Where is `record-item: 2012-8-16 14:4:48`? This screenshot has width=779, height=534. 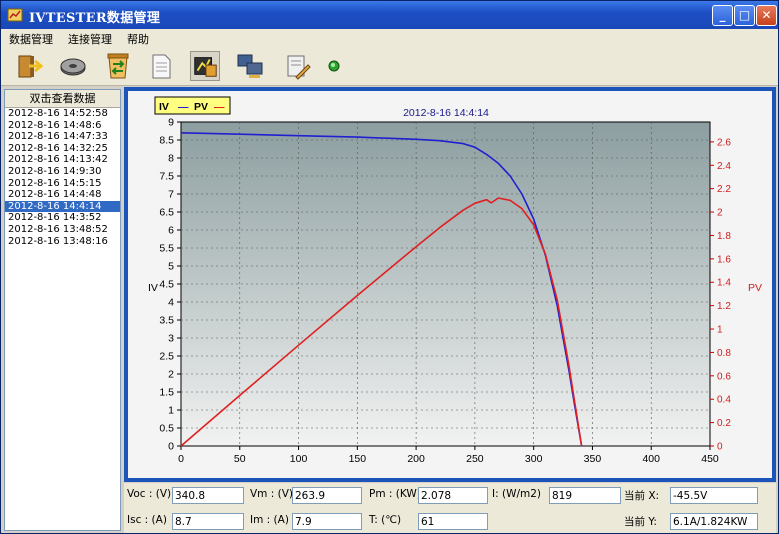
record-item: 2012-8-16 14:4:48 is located at coordinates (62, 195).